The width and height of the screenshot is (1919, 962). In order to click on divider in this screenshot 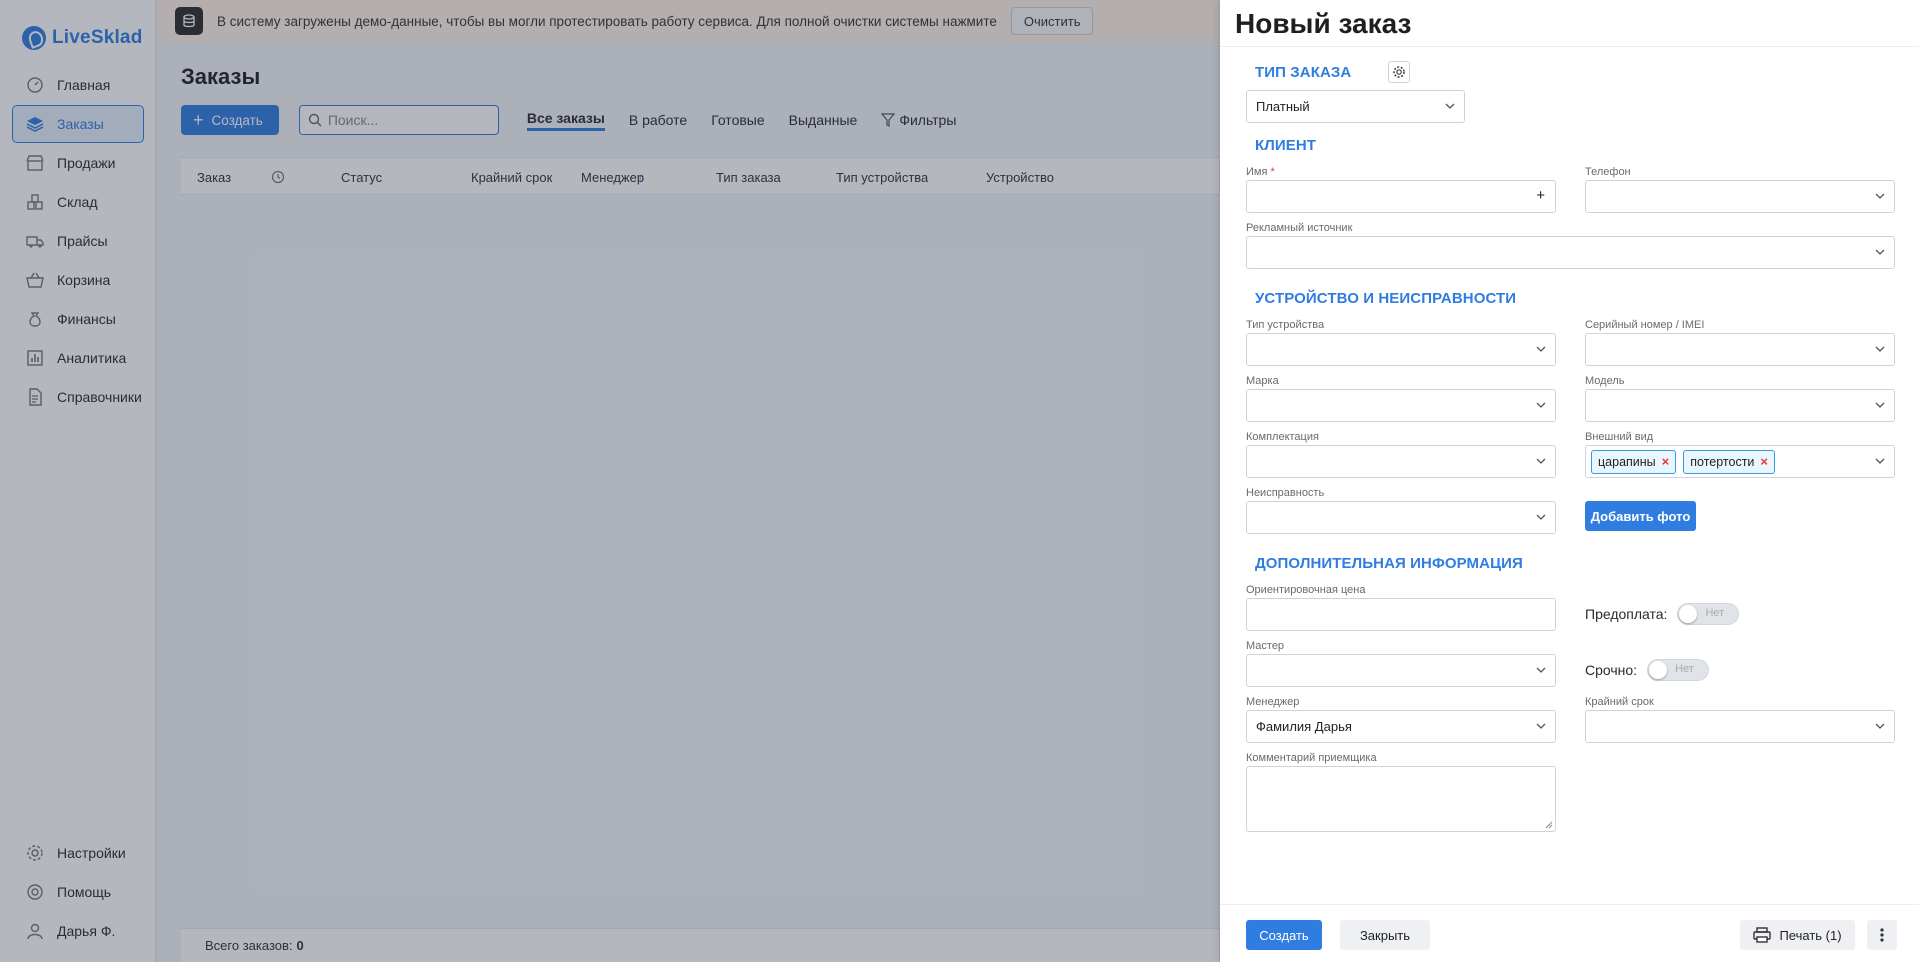, I will do `click(1569, 46)`.